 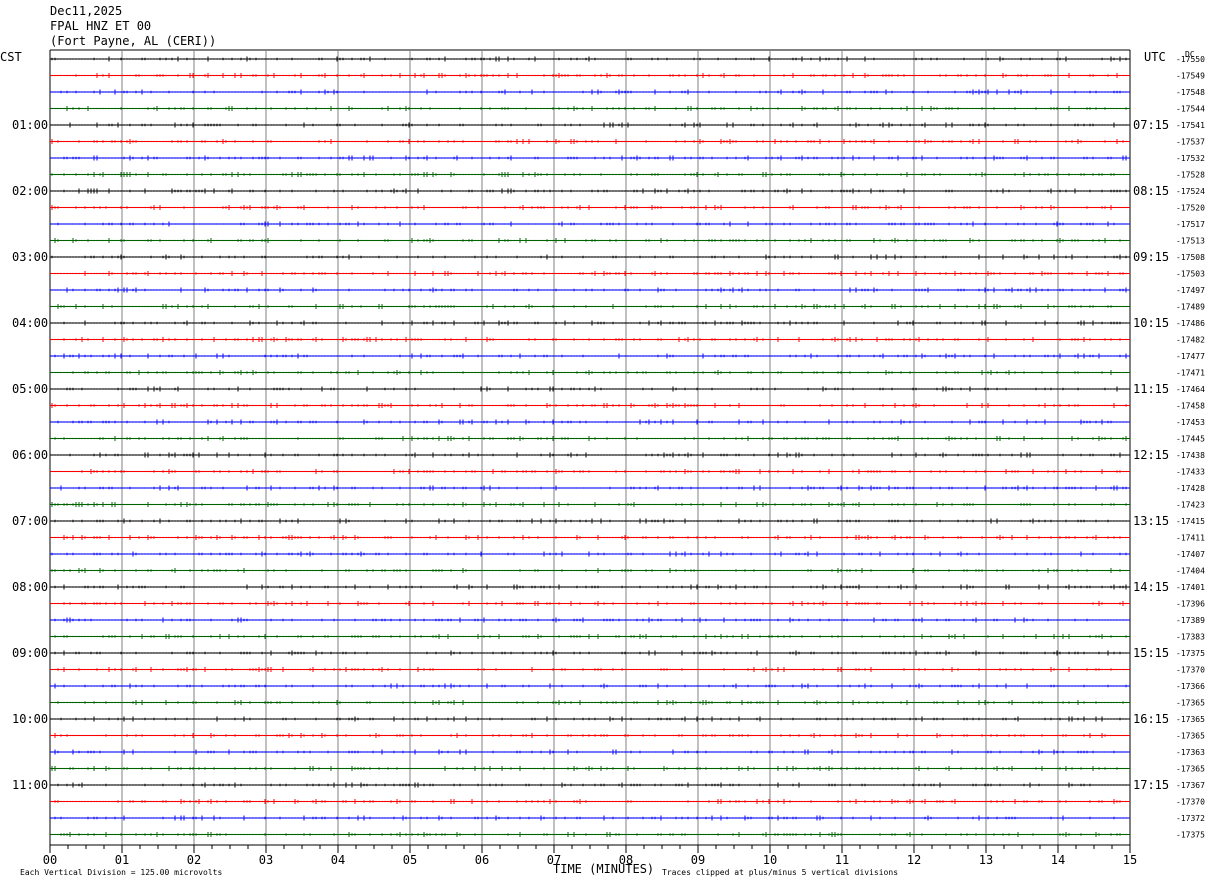 What do you see at coordinates (698, 860) in the screenshot?
I see `x-tick-label: 09` at bounding box center [698, 860].